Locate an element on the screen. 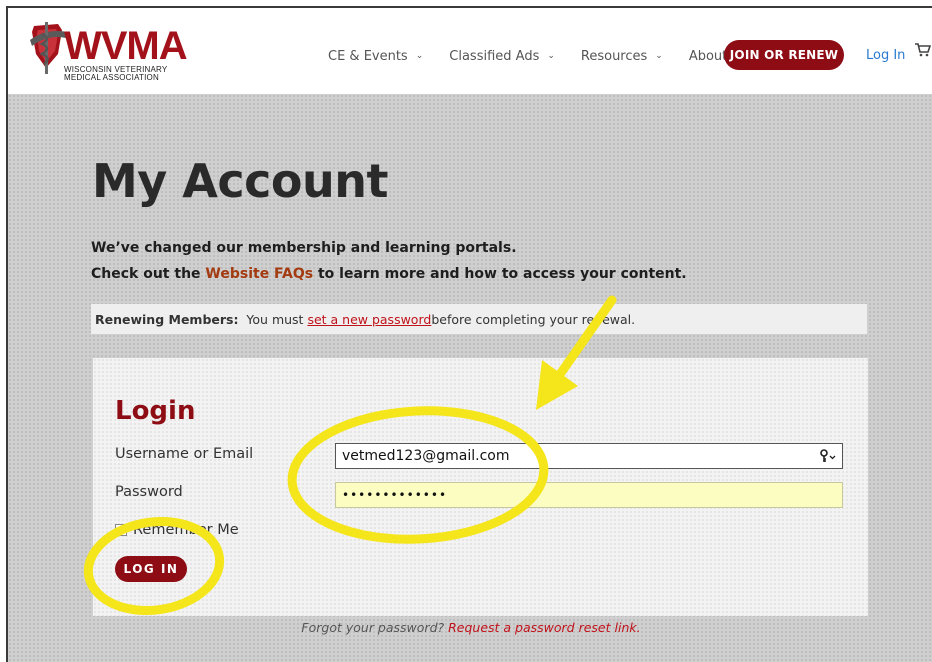 The image size is (932, 662). nav-item-ce-events: CE & Events ⌄ is located at coordinates (375, 56).